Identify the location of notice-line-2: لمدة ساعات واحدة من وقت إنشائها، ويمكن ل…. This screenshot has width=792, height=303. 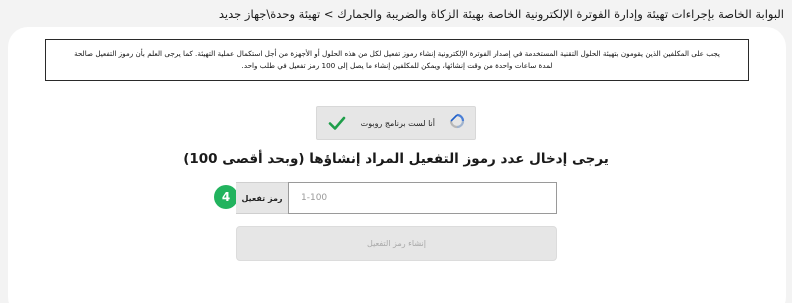
(397, 65).